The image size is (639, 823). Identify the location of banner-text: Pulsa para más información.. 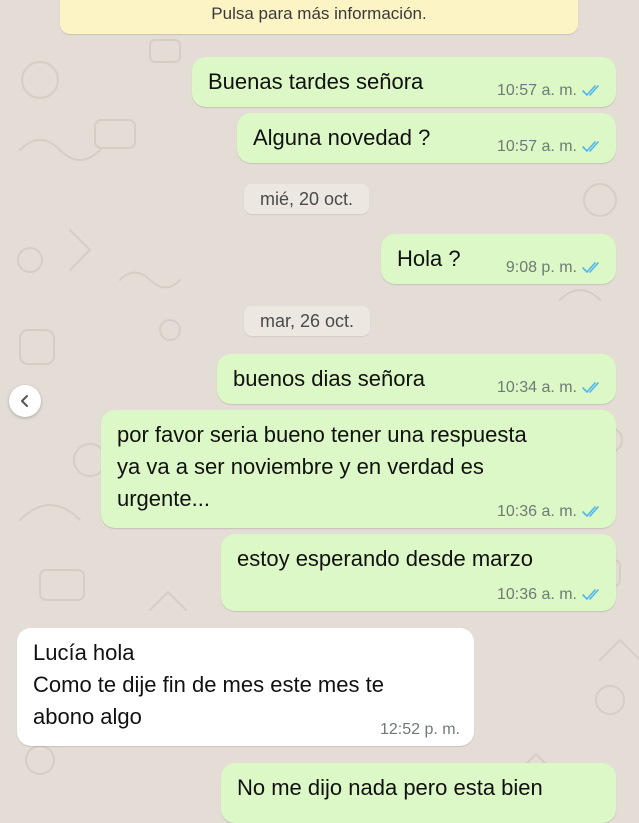
(319, 13).